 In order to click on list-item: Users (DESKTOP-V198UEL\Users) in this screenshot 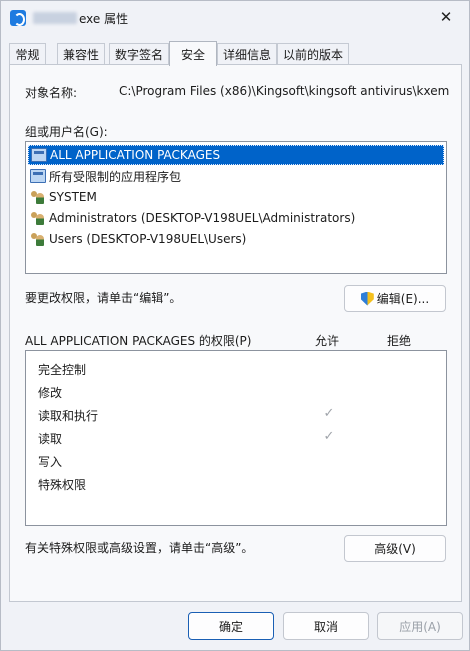, I will do `click(137, 239)`.